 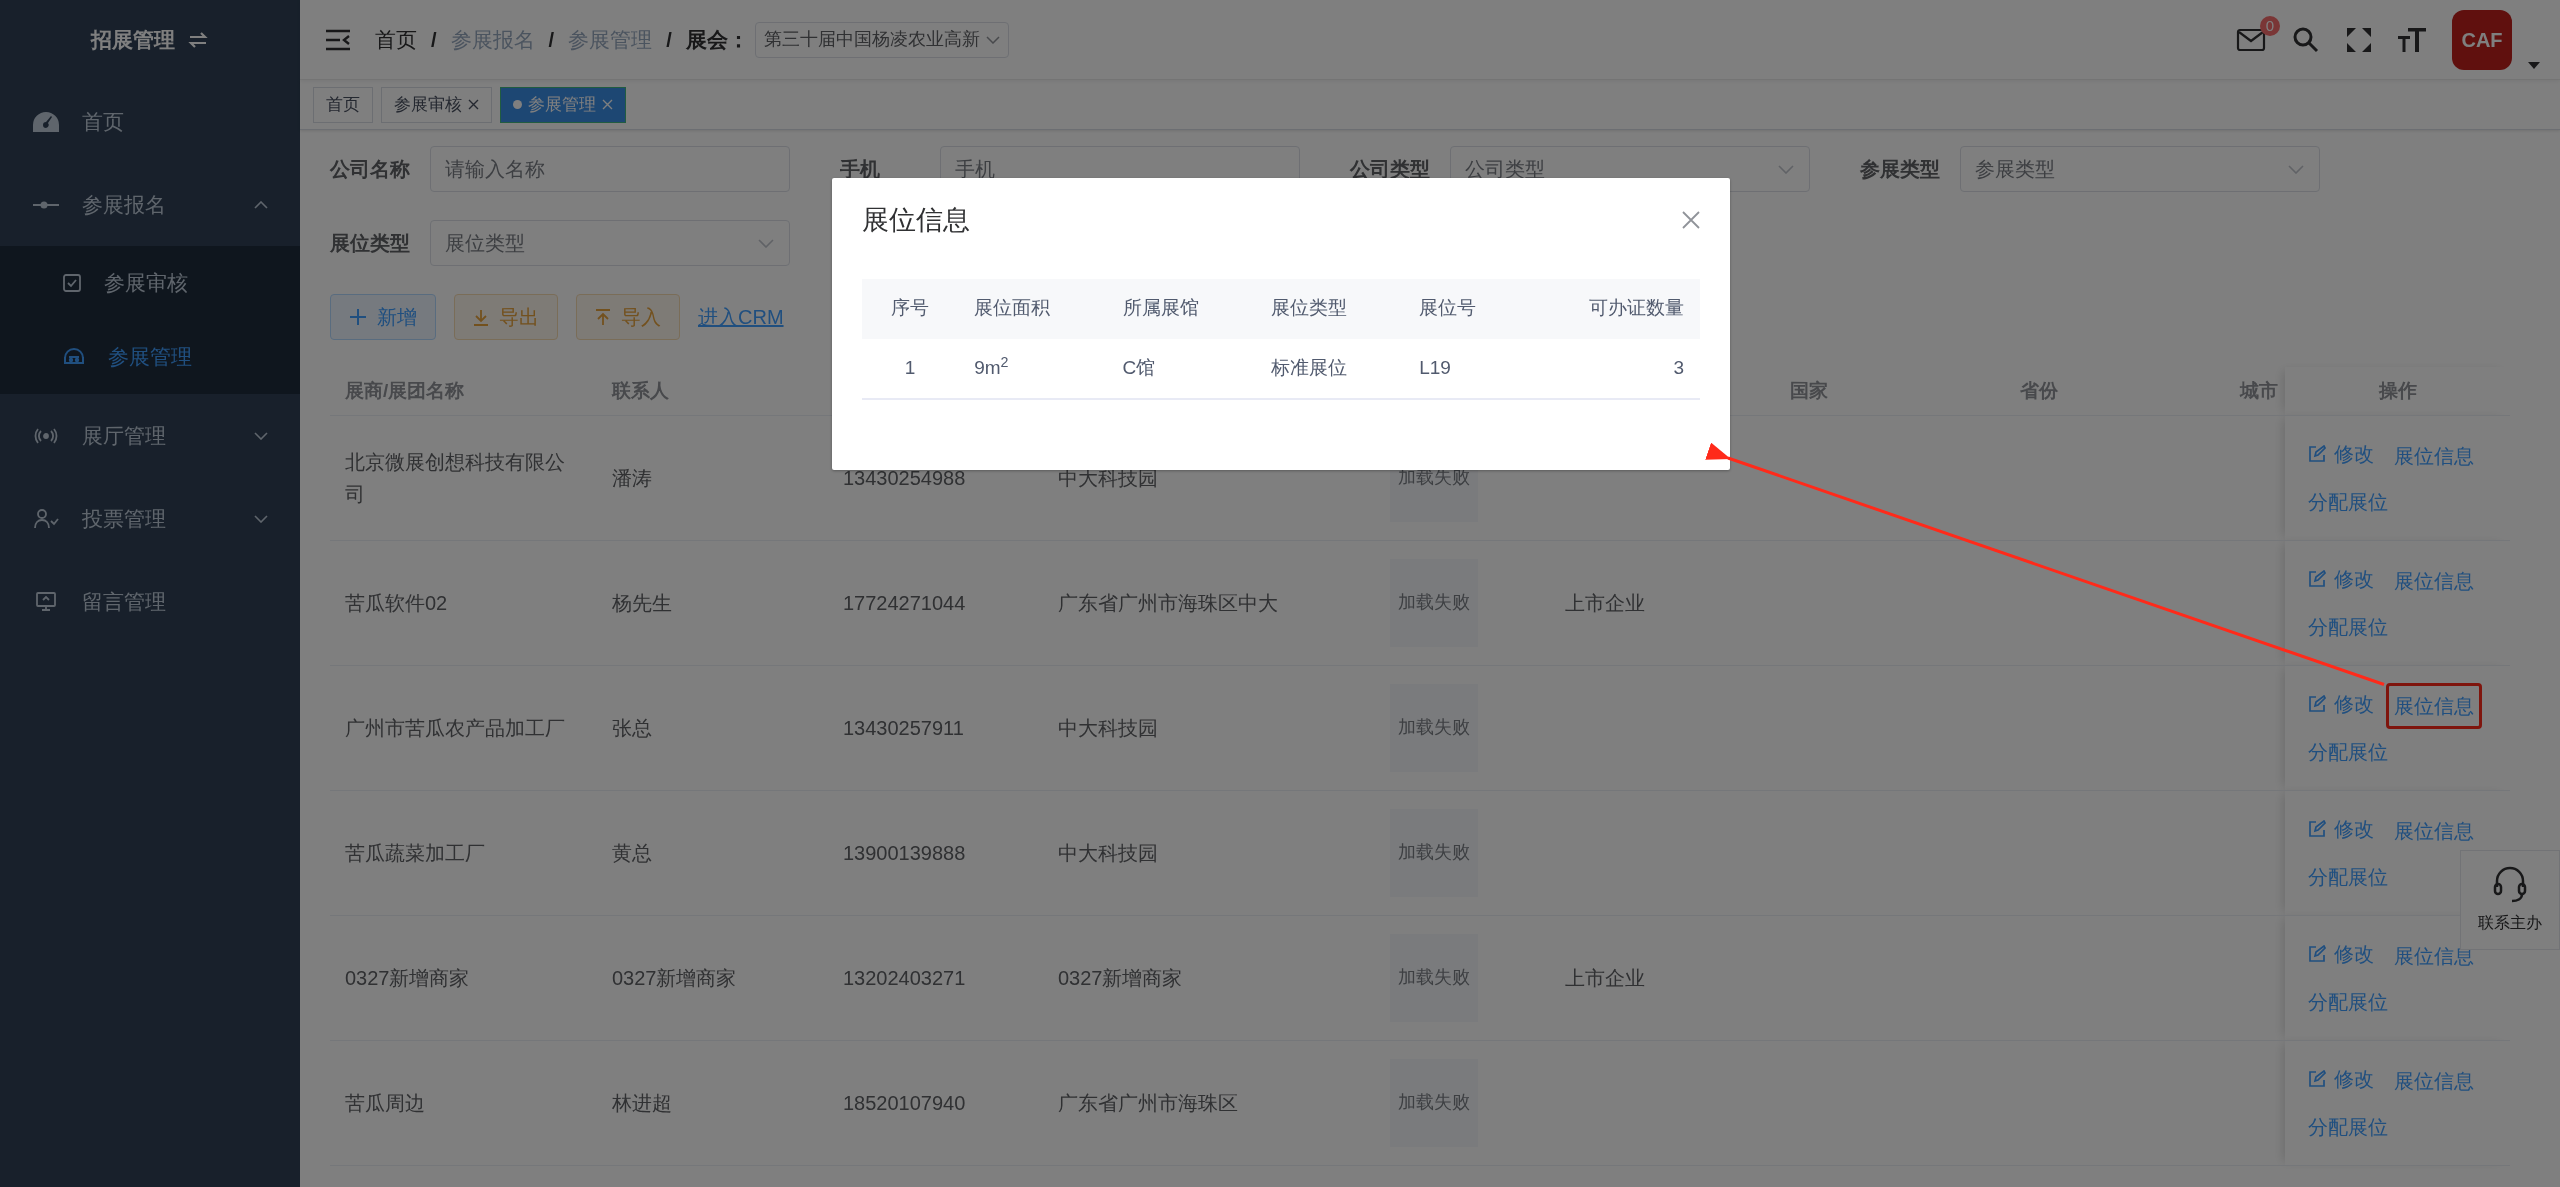 What do you see at coordinates (563, 104) in the screenshot?
I see `page-tab: 参展管理` at bounding box center [563, 104].